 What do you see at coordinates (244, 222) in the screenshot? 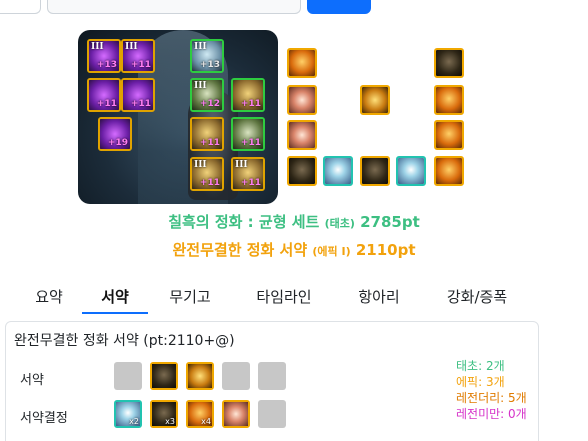
I see `set-name: 칠흑의 정화 : 균형 세트` at bounding box center [244, 222].